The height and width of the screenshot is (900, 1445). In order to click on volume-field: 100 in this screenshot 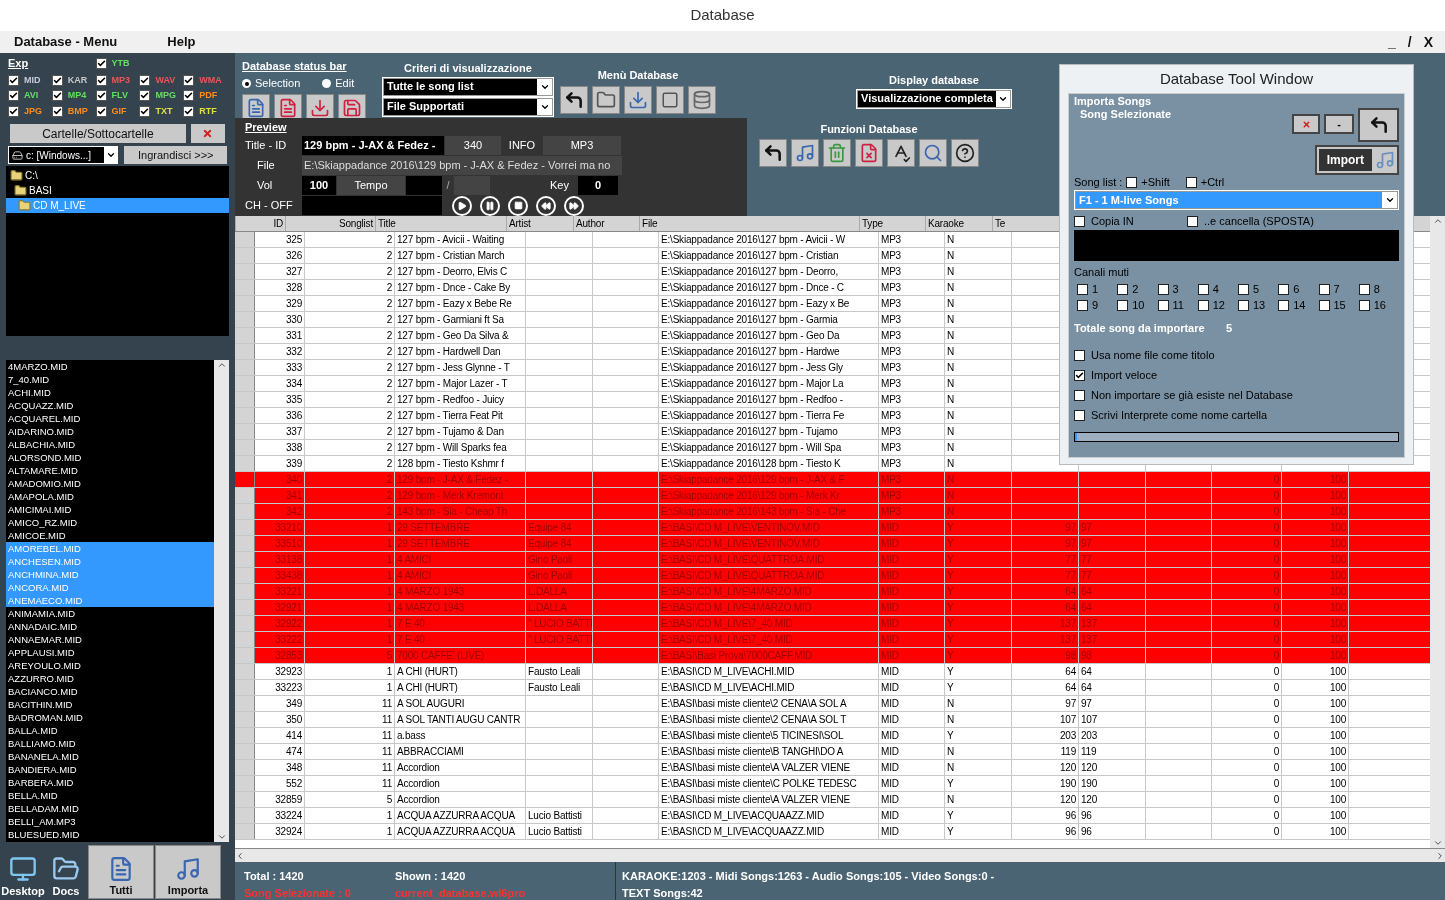, I will do `click(319, 185)`.